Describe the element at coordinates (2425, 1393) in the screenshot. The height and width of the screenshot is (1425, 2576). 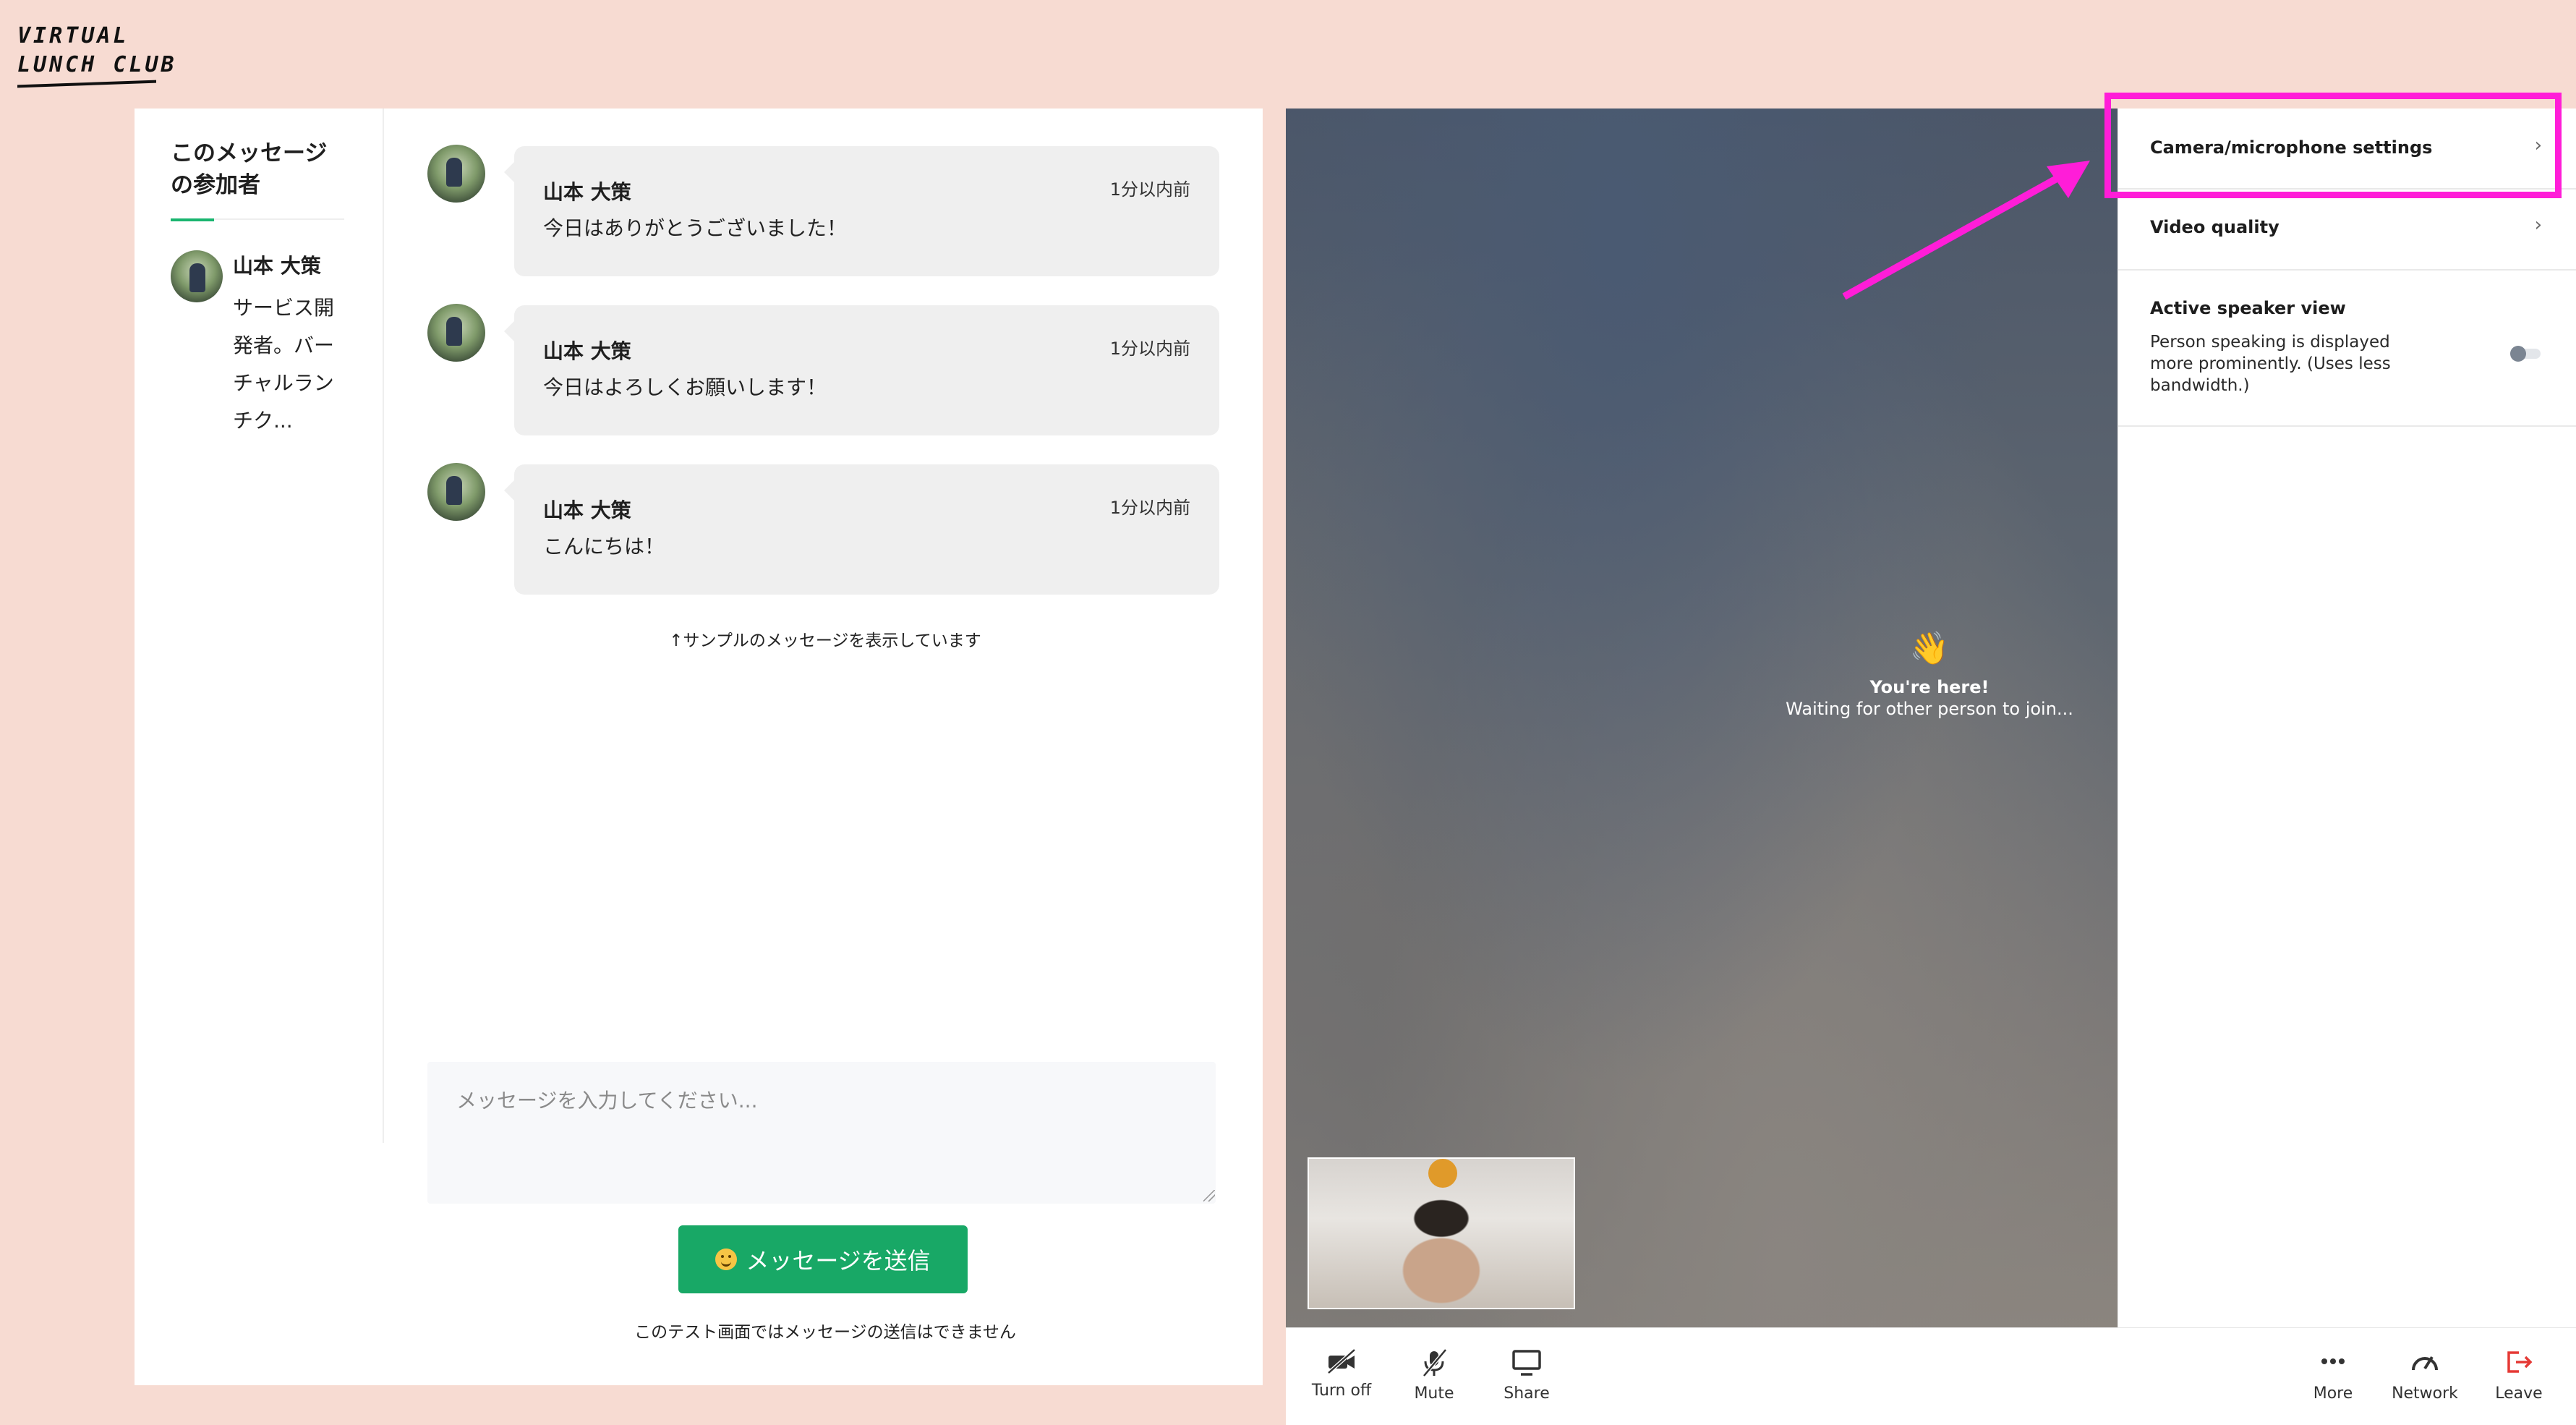
I see `network-label: Network` at that location.